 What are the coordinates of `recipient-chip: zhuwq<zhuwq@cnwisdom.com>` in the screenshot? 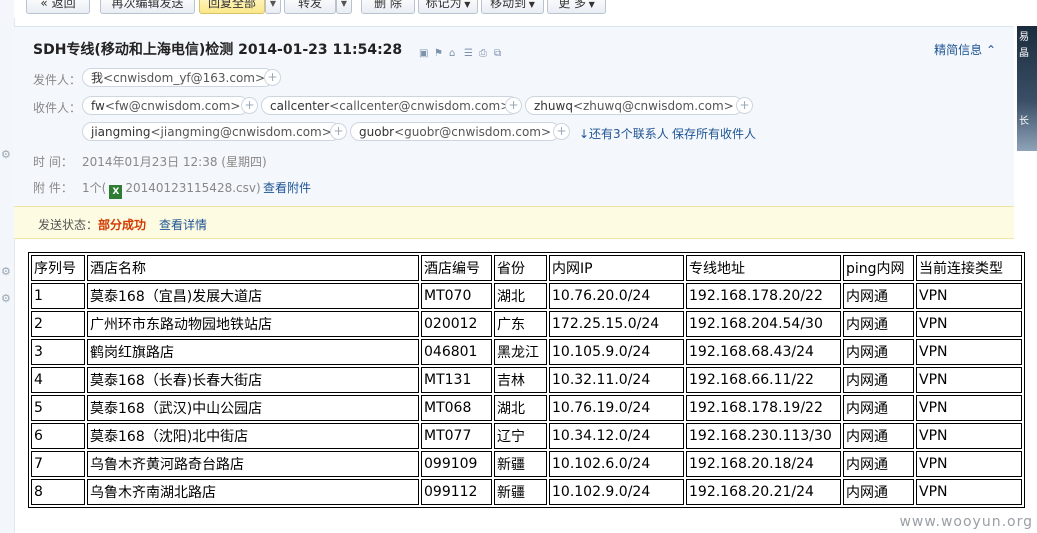 It's located at (634, 105).